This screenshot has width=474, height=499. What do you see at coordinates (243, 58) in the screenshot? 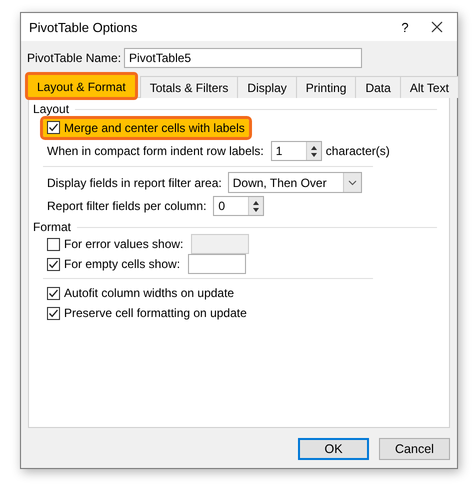
I see `name-field: PivotTable5` at bounding box center [243, 58].